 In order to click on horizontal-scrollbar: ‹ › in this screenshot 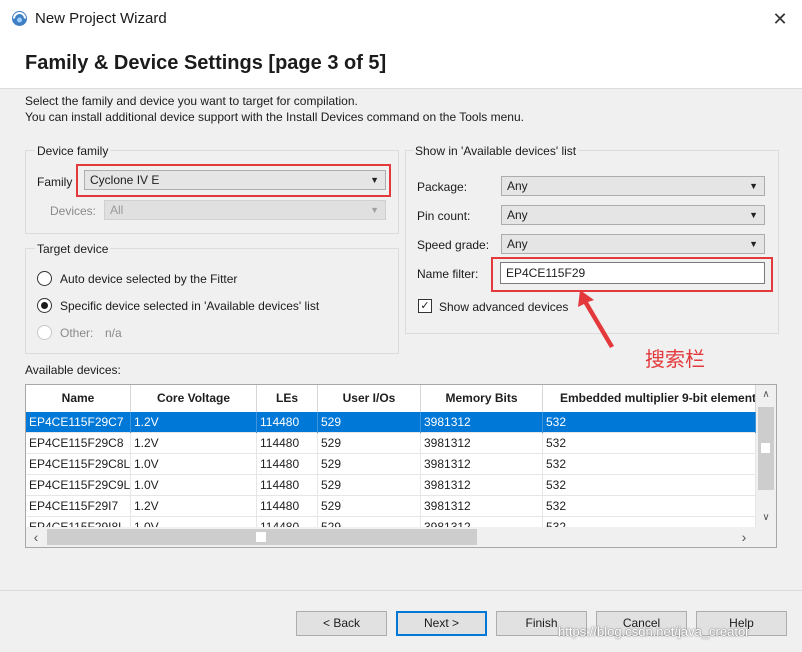, I will do `click(401, 537)`.